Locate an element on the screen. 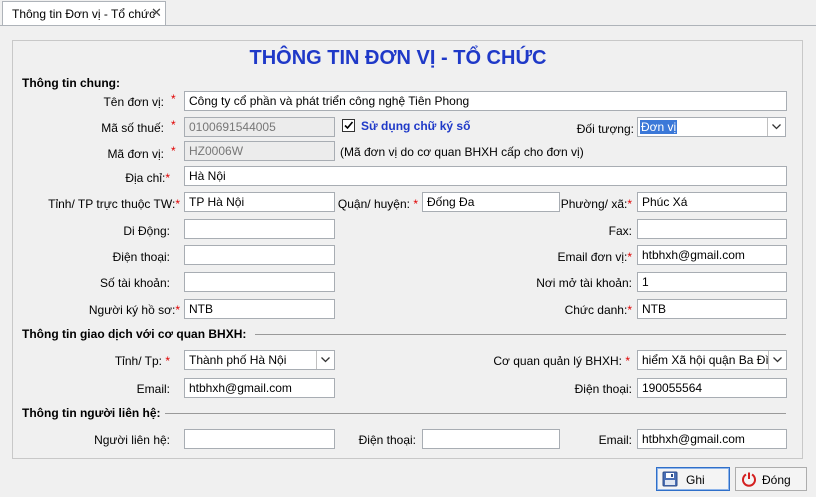  doi-tuong-label: Đối tượng: is located at coordinates (605, 129).